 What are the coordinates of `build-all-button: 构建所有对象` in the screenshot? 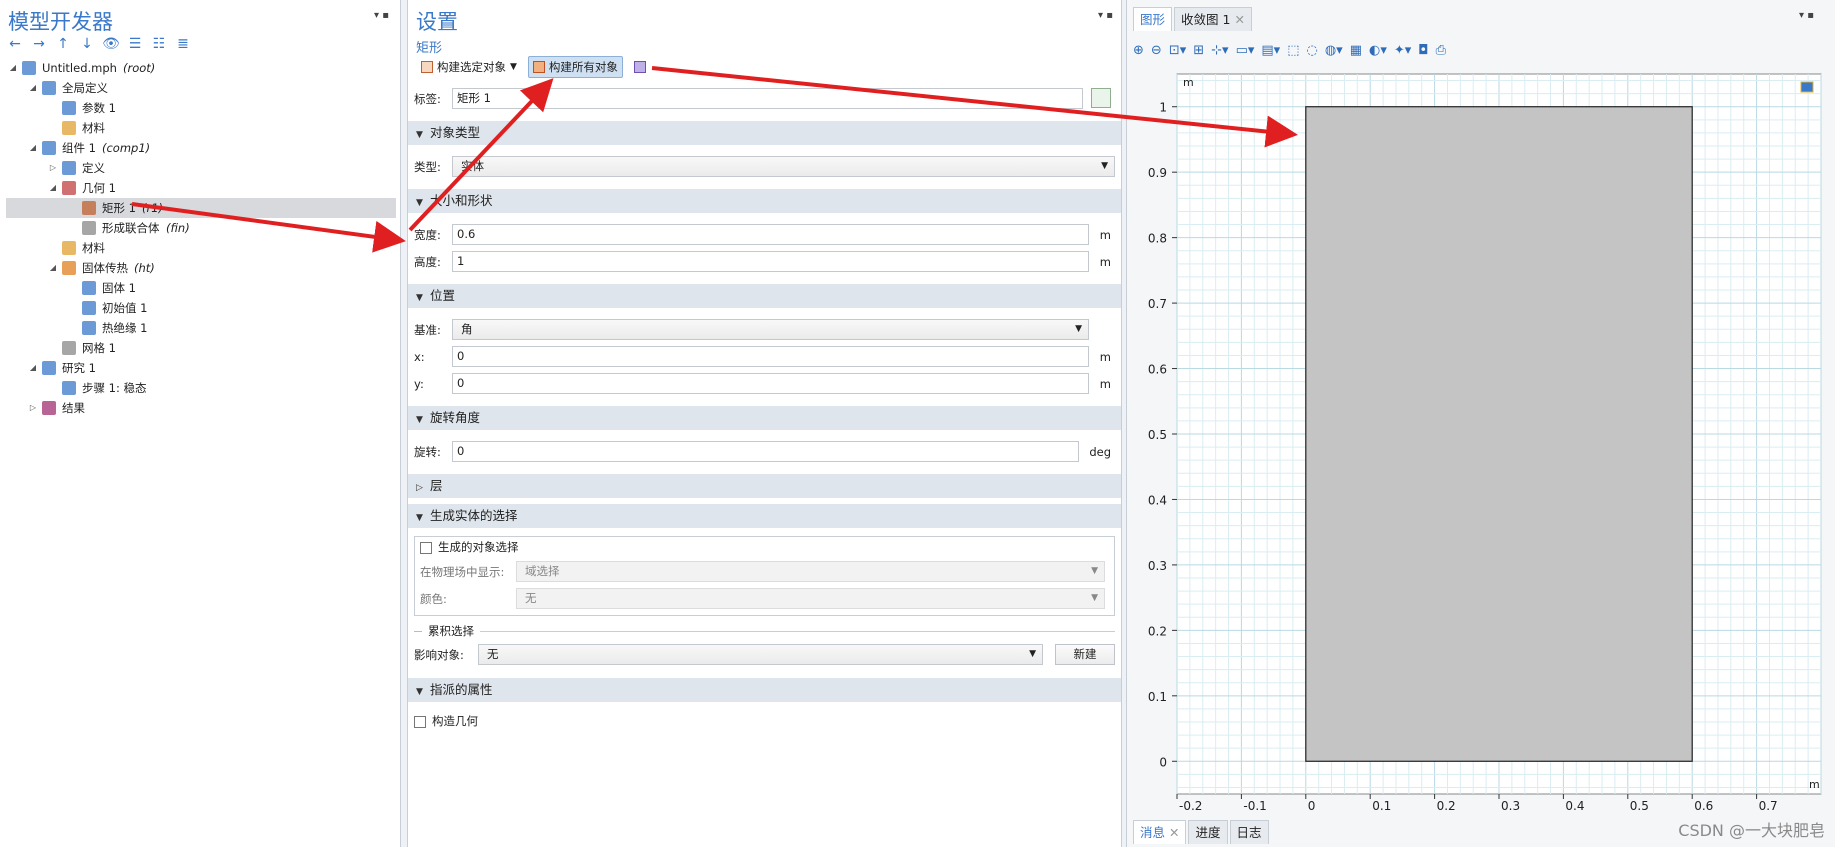 It's located at (575, 67).